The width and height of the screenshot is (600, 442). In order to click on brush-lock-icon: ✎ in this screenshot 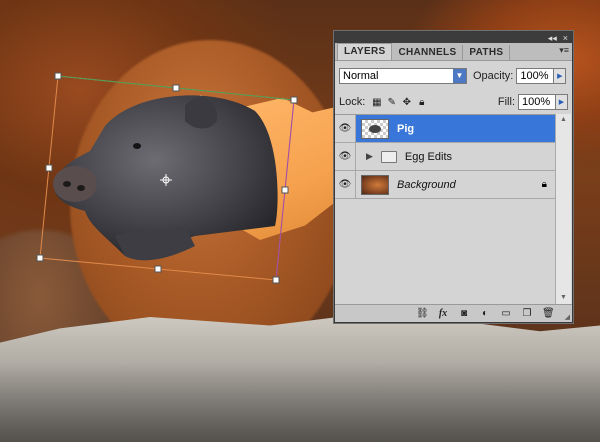, I will do `click(391, 102)`.